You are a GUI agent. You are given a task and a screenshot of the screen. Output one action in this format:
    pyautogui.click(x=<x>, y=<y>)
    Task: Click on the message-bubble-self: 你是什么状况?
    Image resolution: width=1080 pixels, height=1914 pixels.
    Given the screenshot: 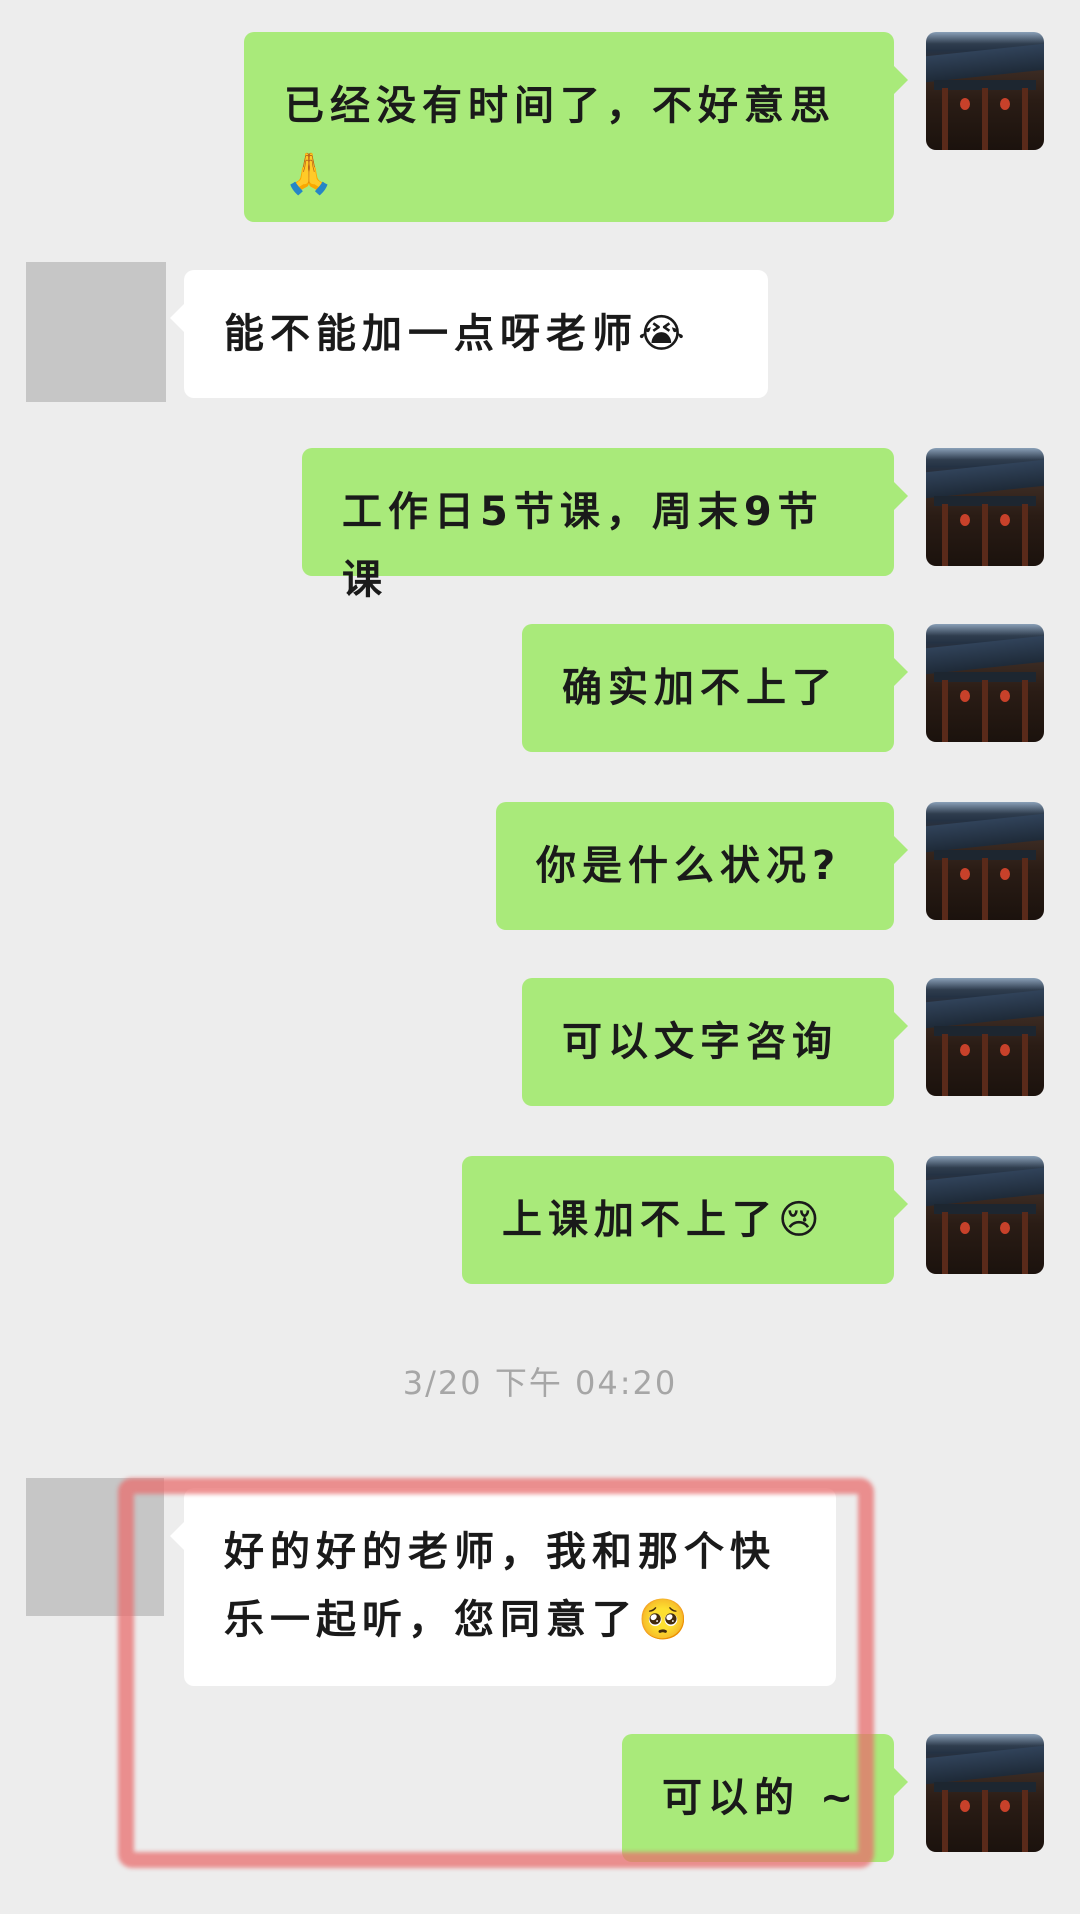 What is the action you would take?
    pyautogui.click(x=702, y=866)
    